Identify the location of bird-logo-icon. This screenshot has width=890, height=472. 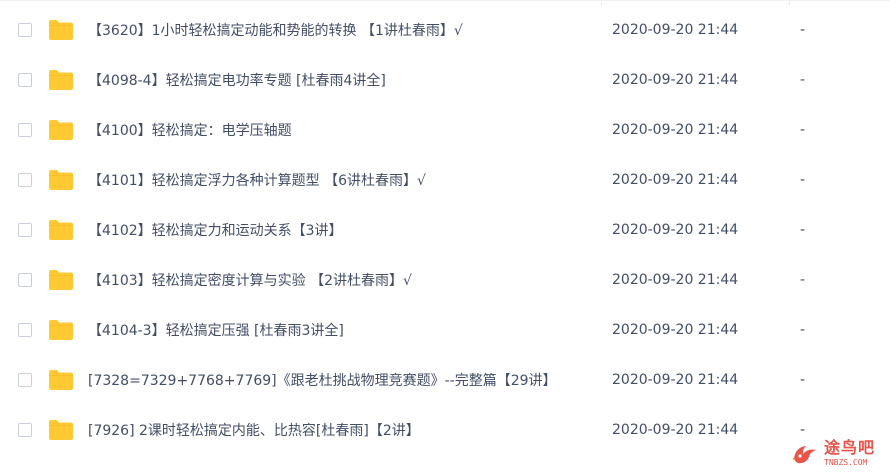
(805, 453).